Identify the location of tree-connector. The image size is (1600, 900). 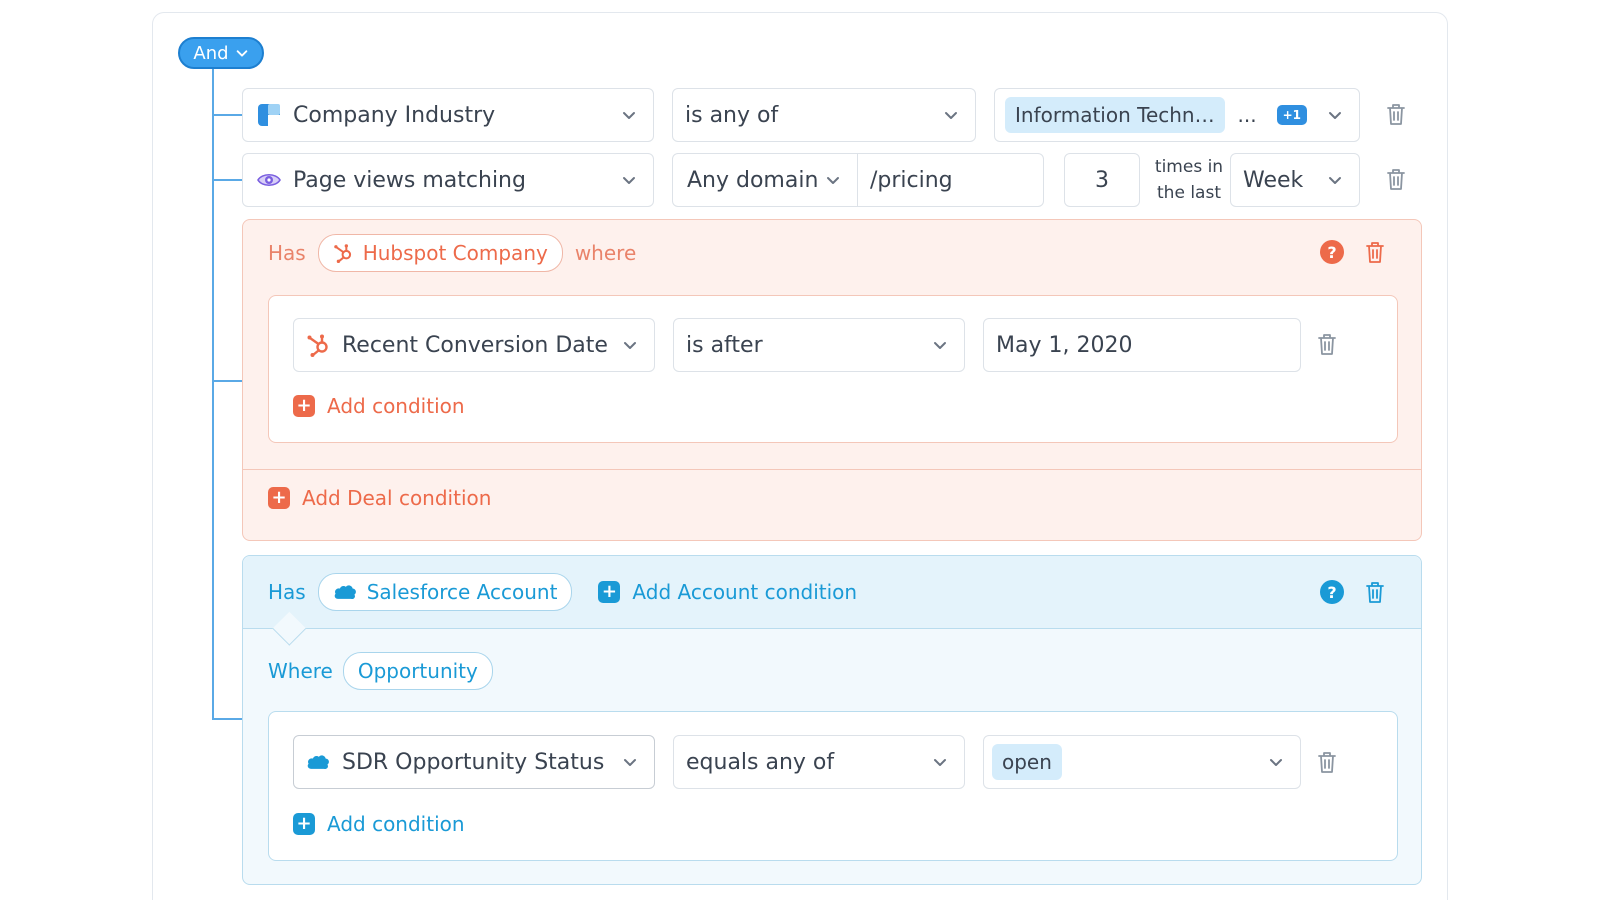
(213, 394).